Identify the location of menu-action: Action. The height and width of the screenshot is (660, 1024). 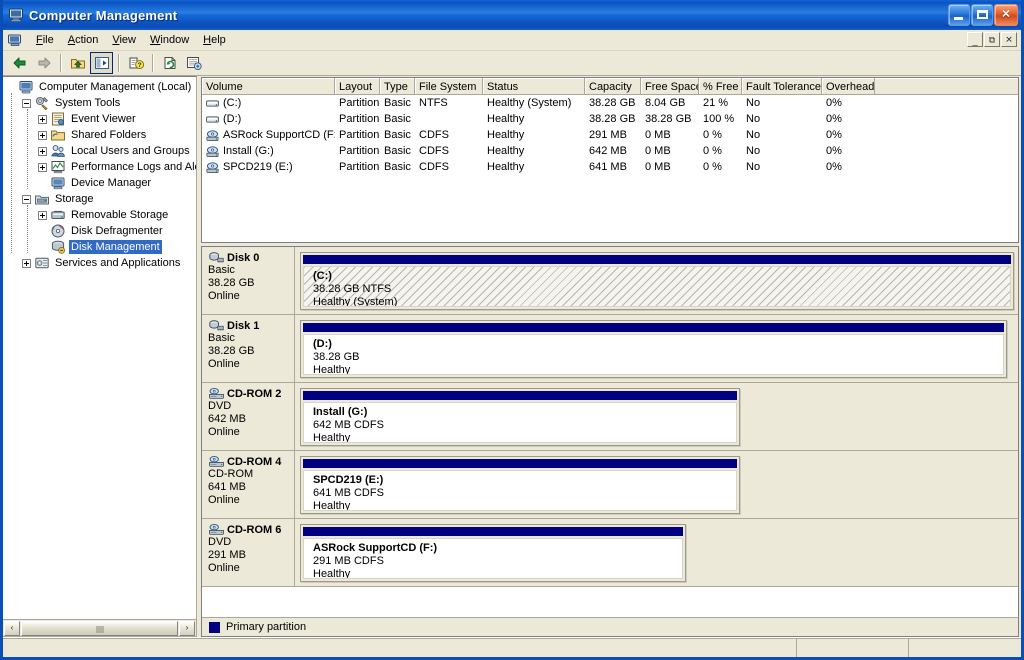
(83, 40).